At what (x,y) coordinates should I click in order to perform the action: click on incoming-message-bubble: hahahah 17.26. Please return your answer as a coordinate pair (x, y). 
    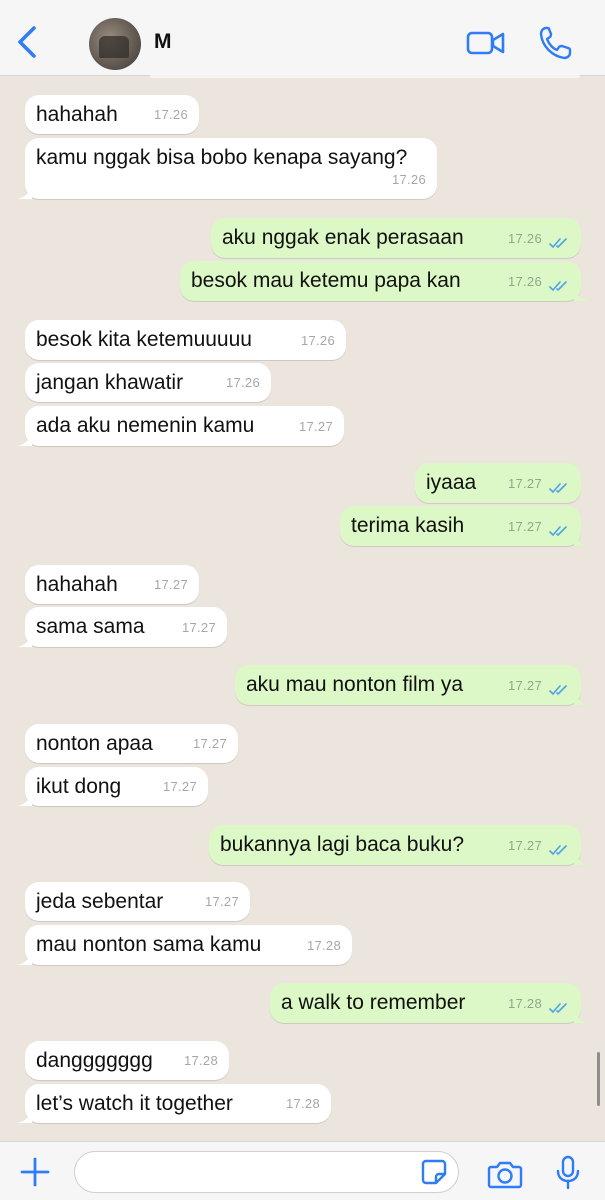
    Looking at the image, I should click on (112, 114).